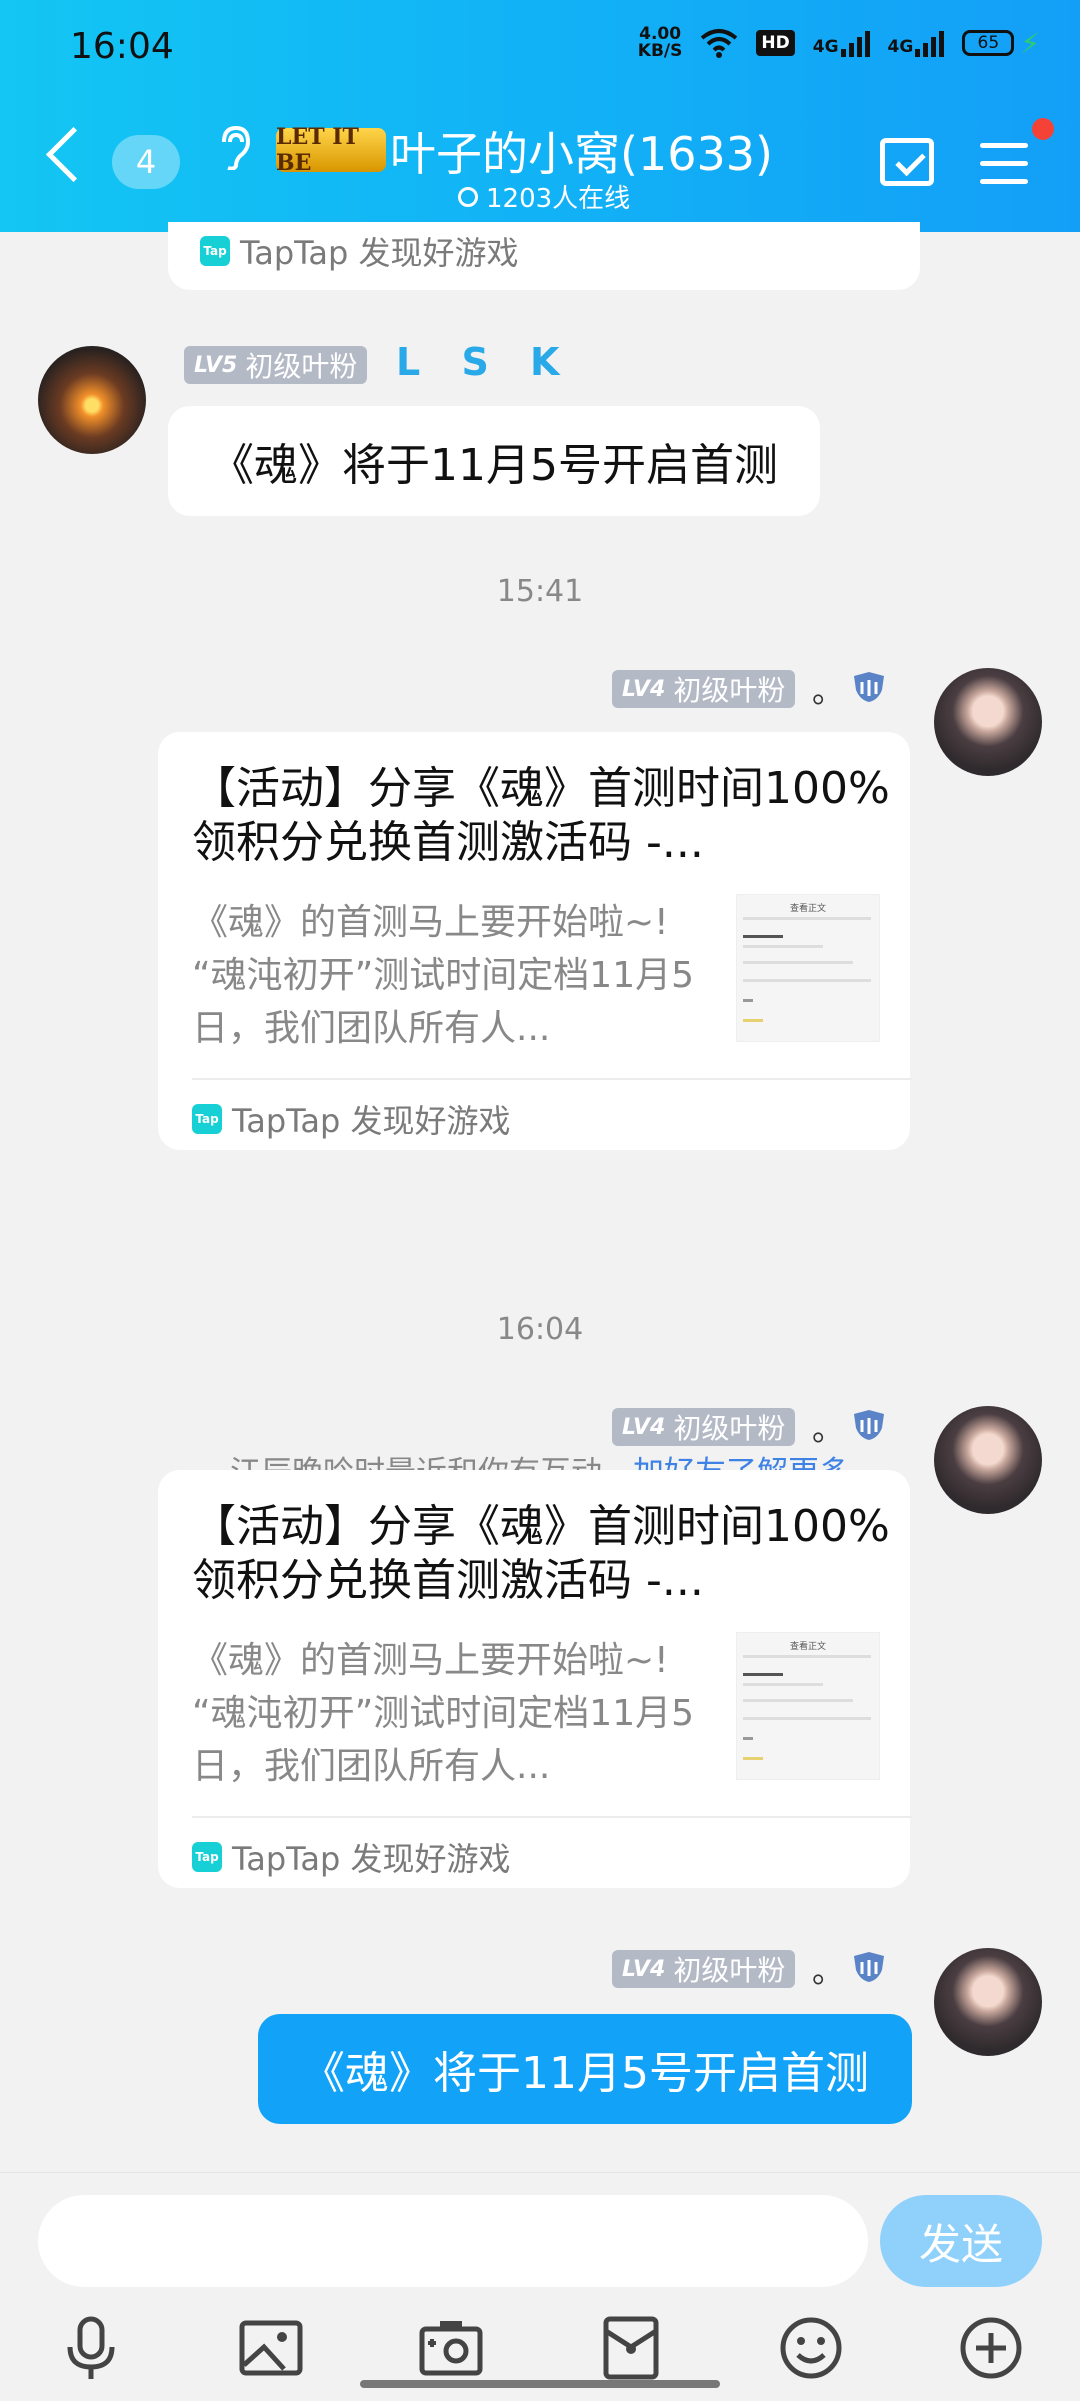  Describe the element at coordinates (907, 162) in the screenshot. I see `calendar-check-icon` at that location.